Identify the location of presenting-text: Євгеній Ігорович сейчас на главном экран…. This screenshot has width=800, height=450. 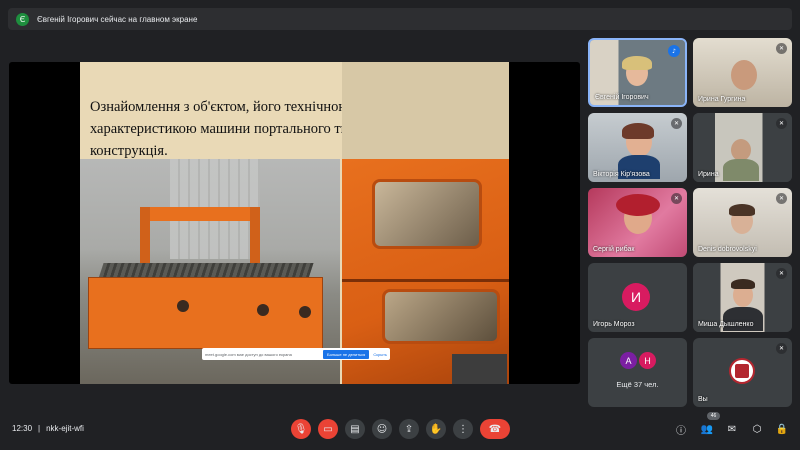
(117, 19).